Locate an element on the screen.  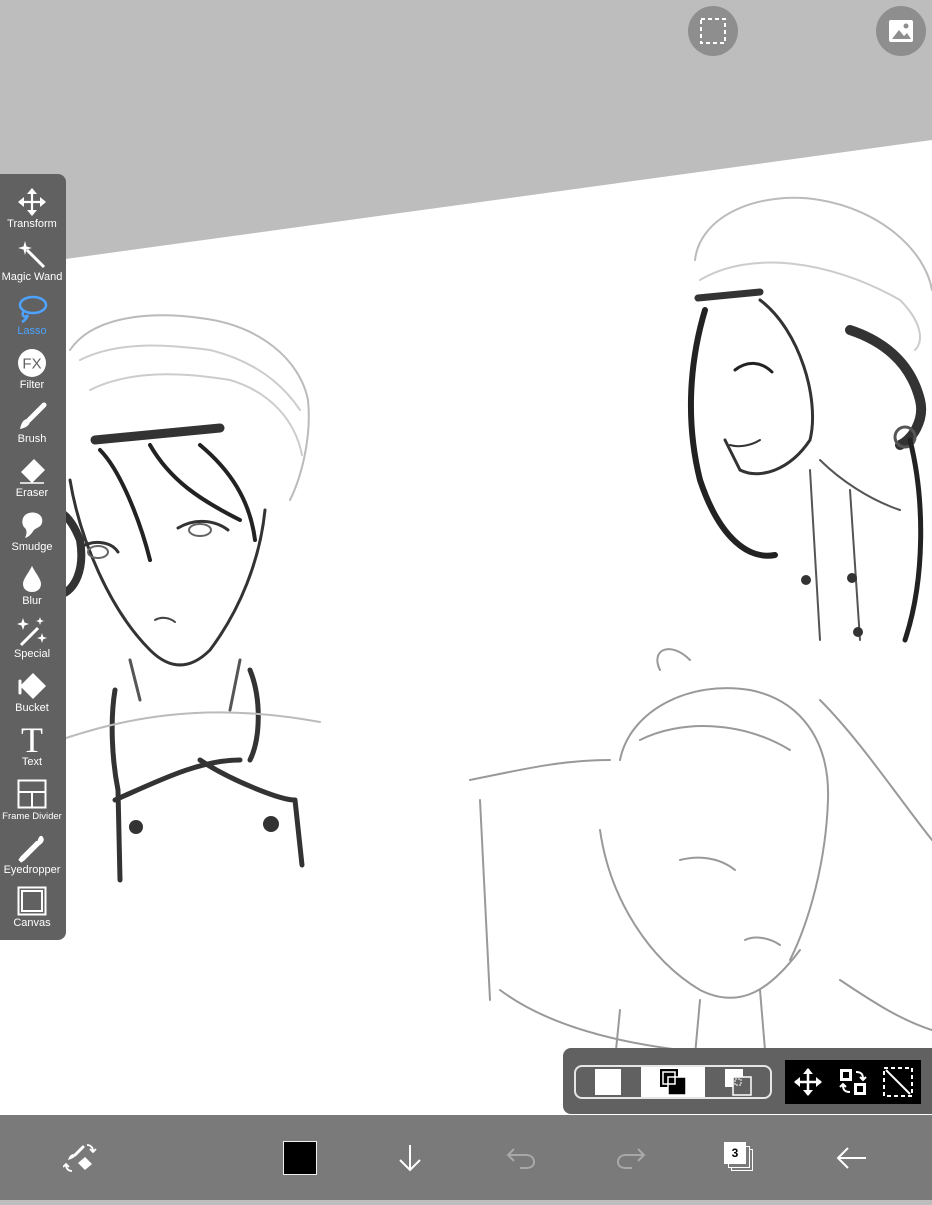
tool-brush: Brush is located at coordinates (32, 423).